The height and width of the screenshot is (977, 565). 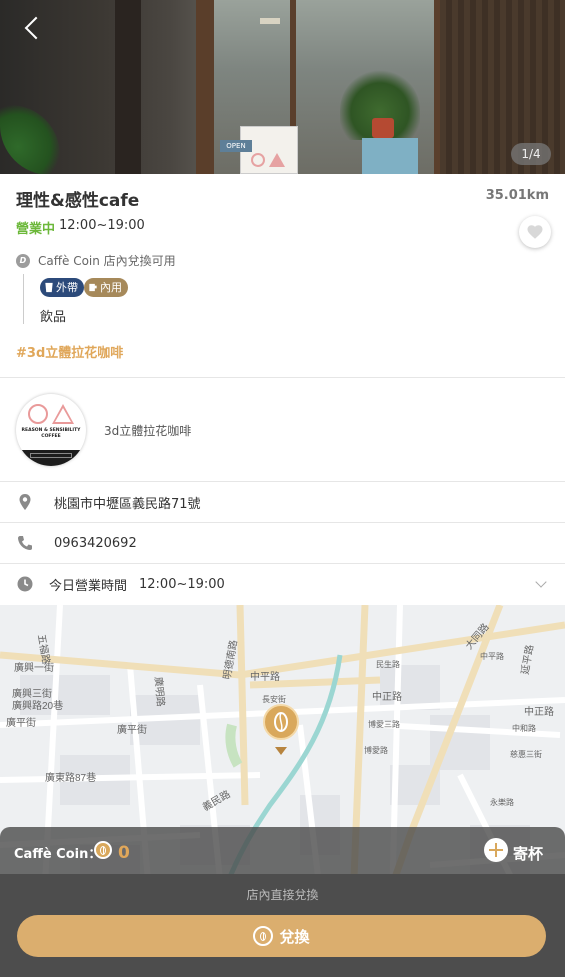 What do you see at coordinates (517, 195) in the screenshot?
I see `shop-distance: 35.01km` at bounding box center [517, 195].